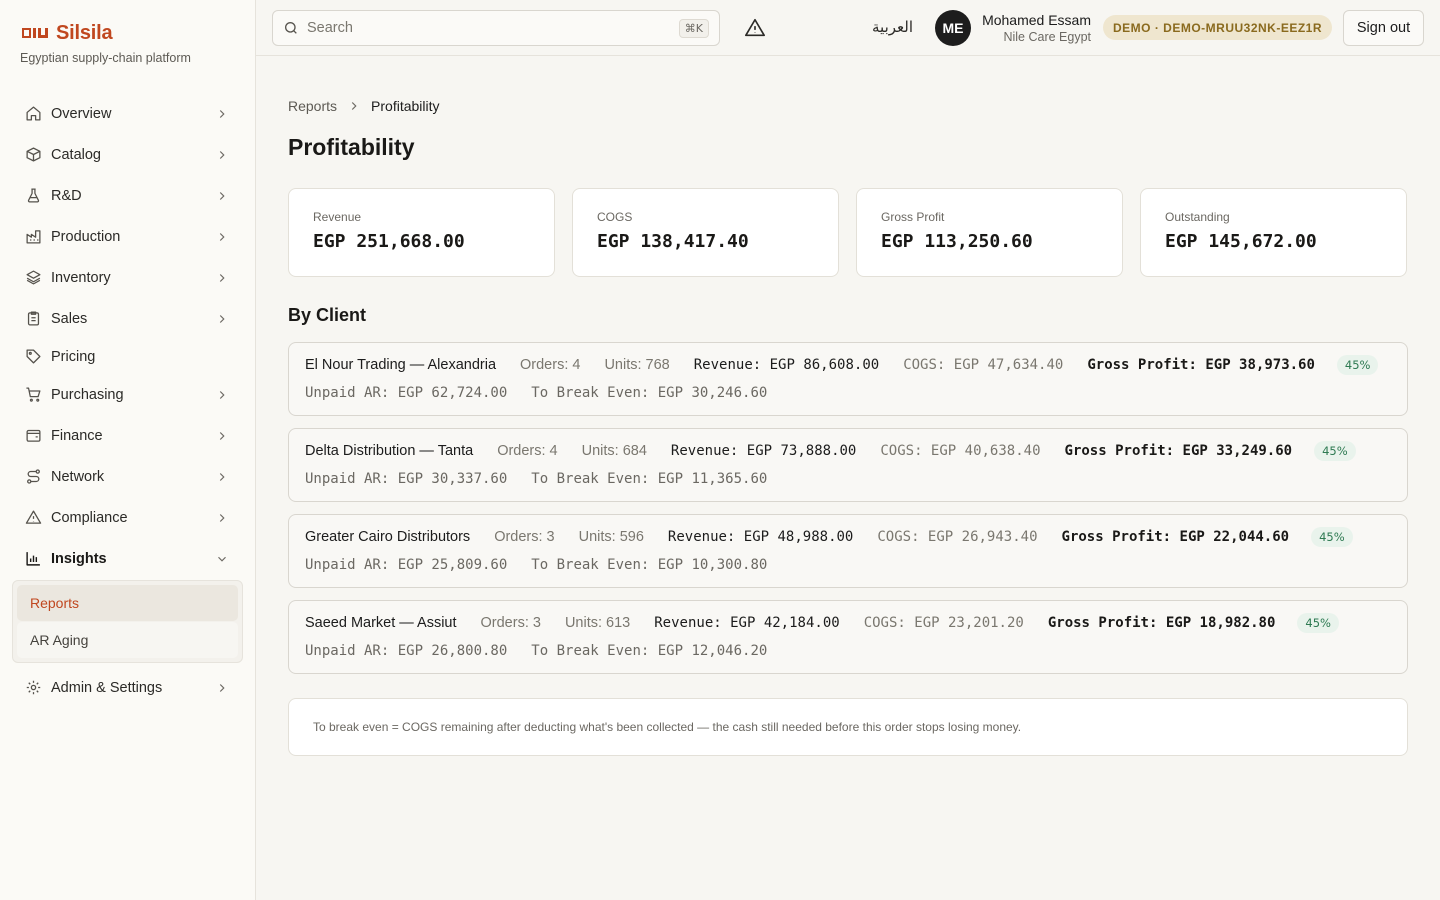  I want to click on client-name: El Nour Trading — Alexandria, so click(401, 365).